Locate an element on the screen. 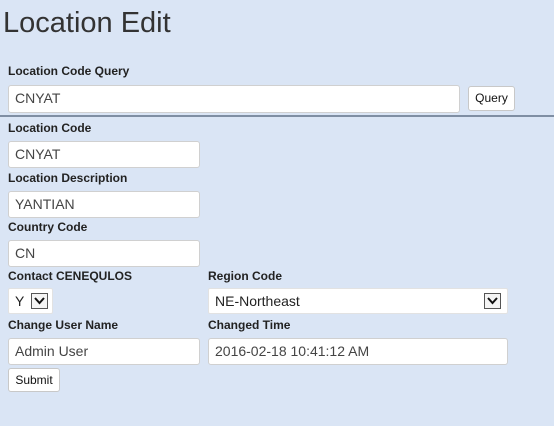 Image resolution: width=554 pixels, height=426 pixels. country-code-input: CN is located at coordinates (104, 253).